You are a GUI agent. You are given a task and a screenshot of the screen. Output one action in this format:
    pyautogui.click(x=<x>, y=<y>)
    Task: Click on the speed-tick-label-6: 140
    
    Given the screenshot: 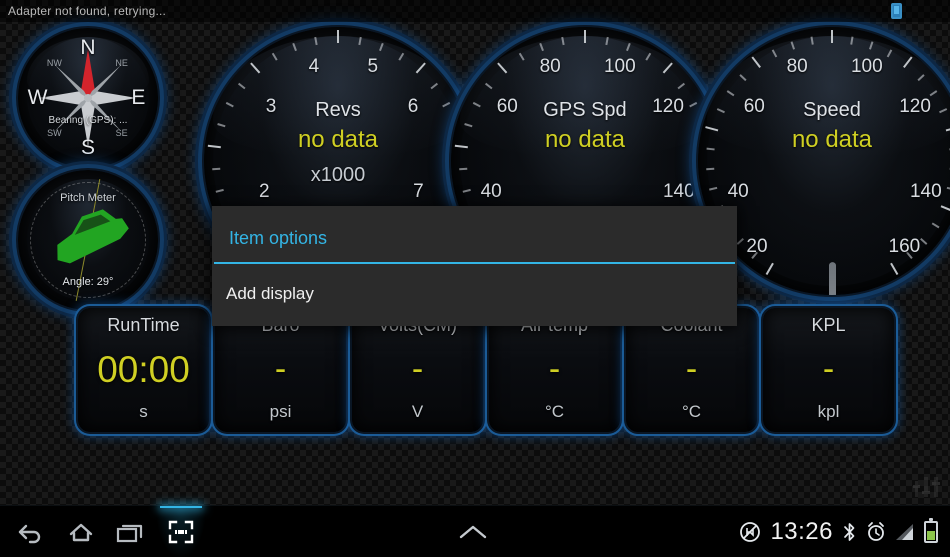 What is the action you would take?
    pyautogui.click(x=925, y=191)
    